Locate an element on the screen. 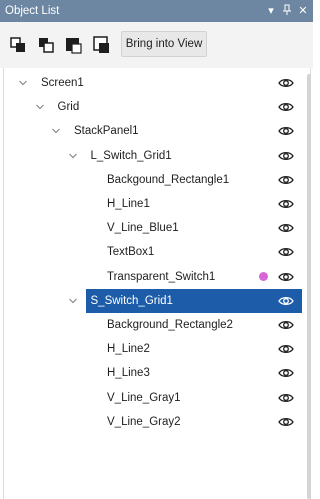  pin-icon is located at coordinates (287, 11).